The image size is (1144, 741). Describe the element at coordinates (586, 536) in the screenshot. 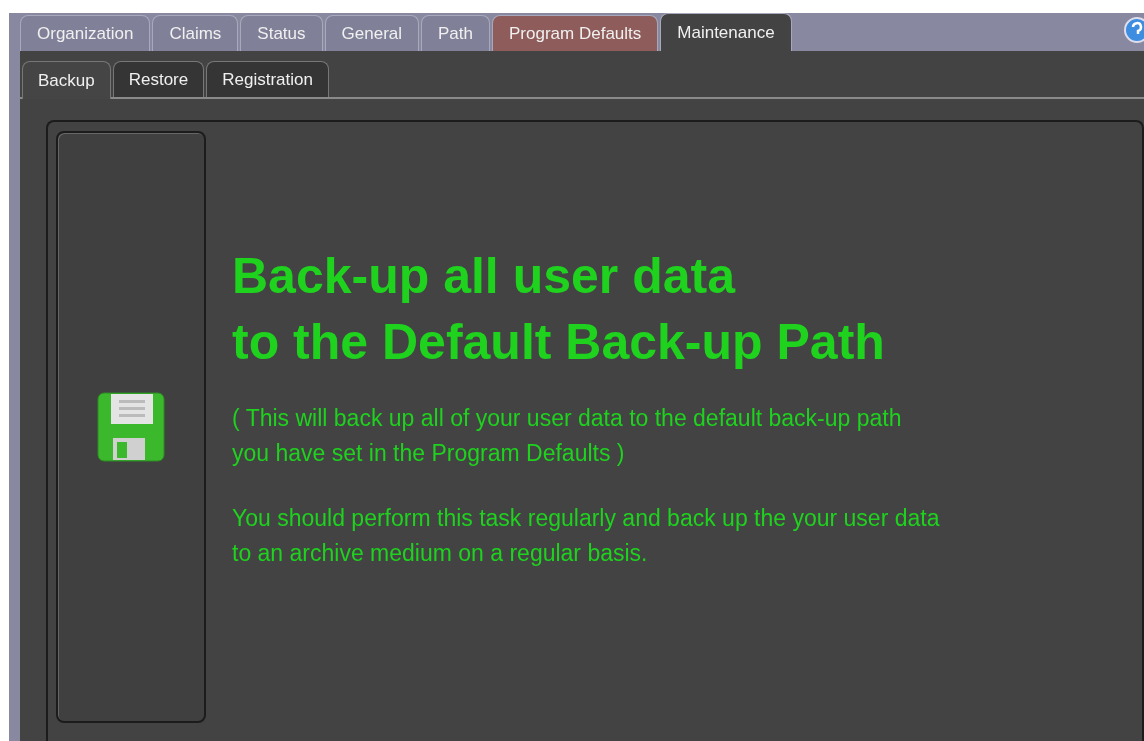

I see `description-text: You should perform this task regularly and back up the your user data to an archive medium on a regular basis.` at that location.